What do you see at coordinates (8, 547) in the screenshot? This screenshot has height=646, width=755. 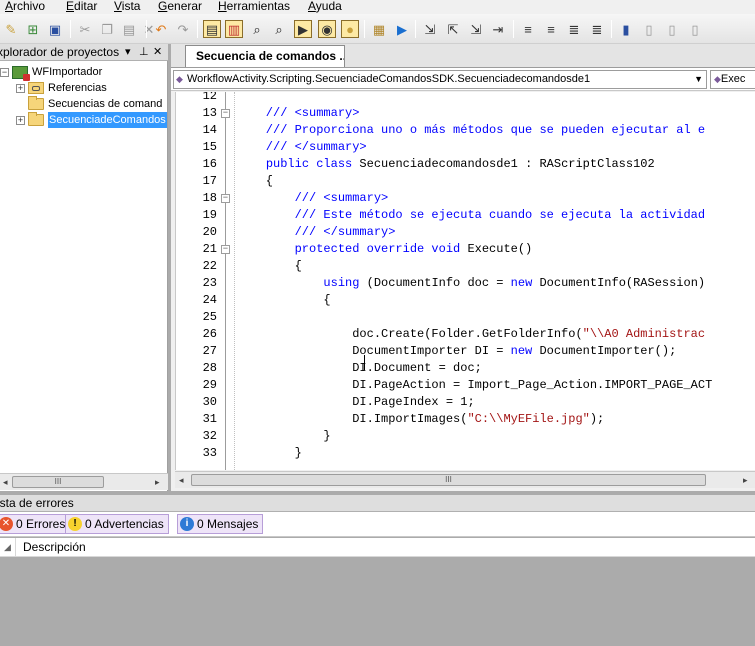 I see `sort-icon: ◢` at bounding box center [8, 547].